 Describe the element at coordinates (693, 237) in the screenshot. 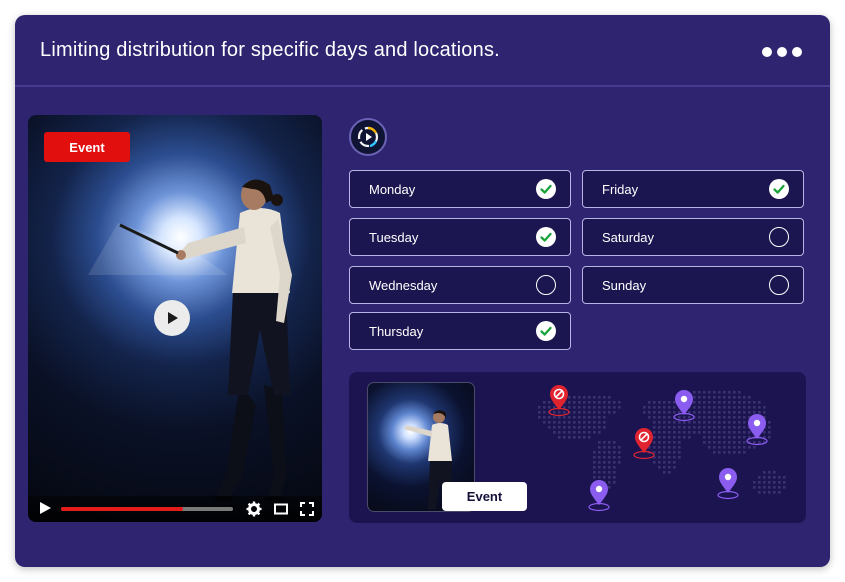

I see `day-option-saturday: Saturday` at that location.